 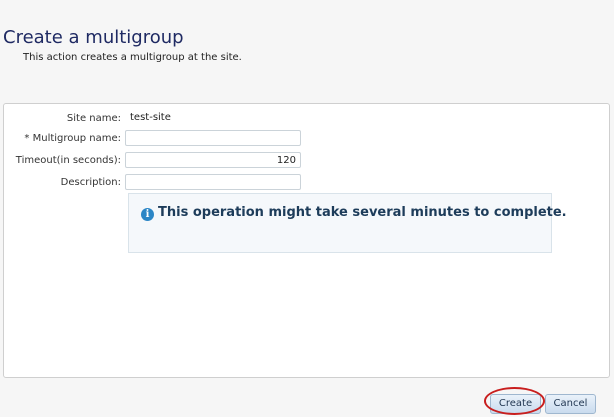 What do you see at coordinates (213, 160) in the screenshot?
I see `timeout-input` at bounding box center [213, 160].